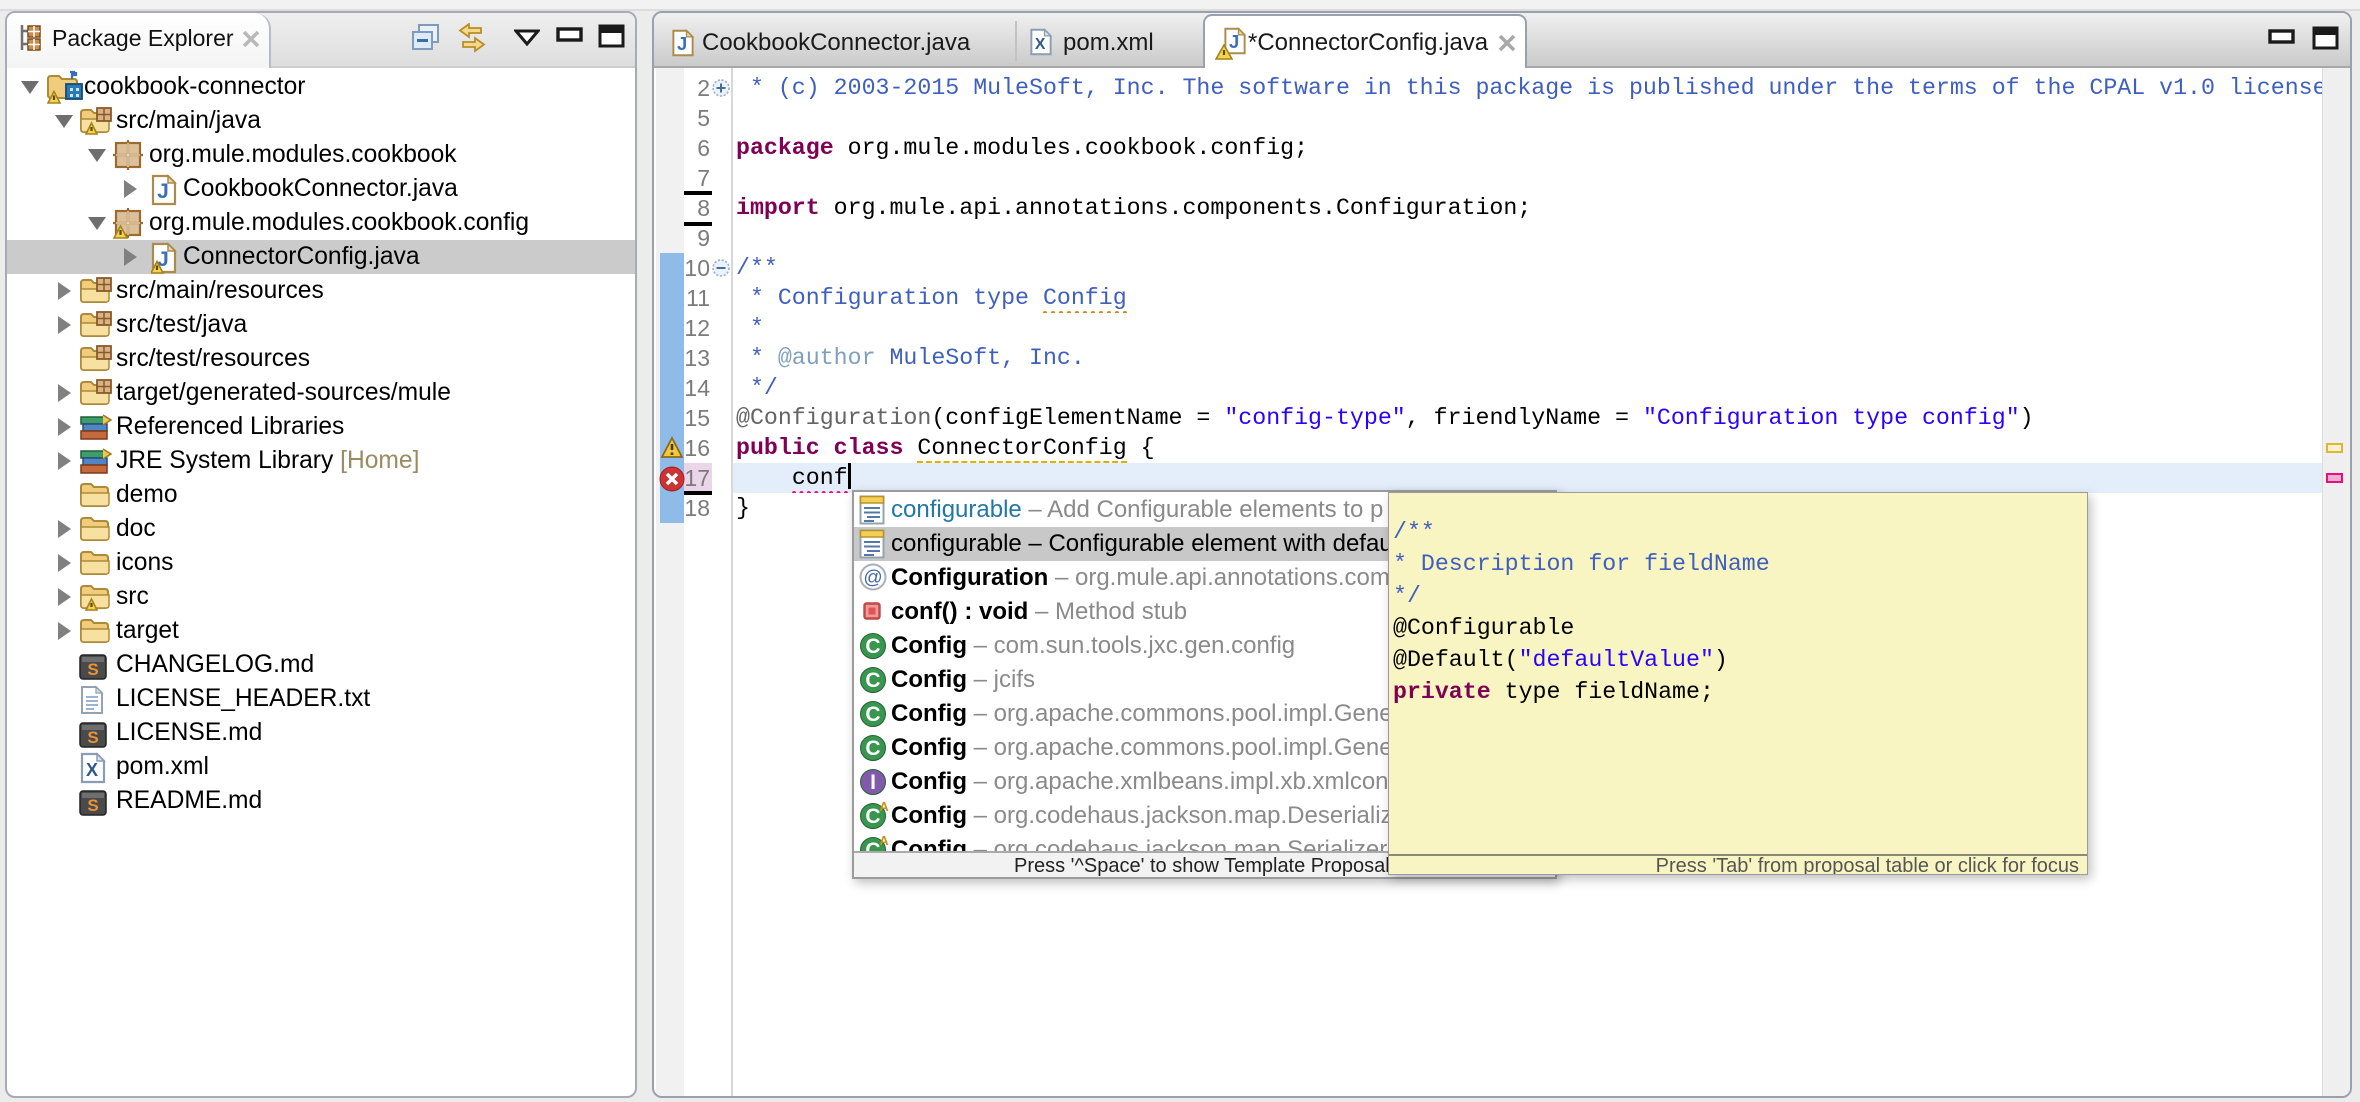  What do you see at coordinates (873, 782) in the screenshot?
I see `svg-text: I` at bounding box center [873, 782].